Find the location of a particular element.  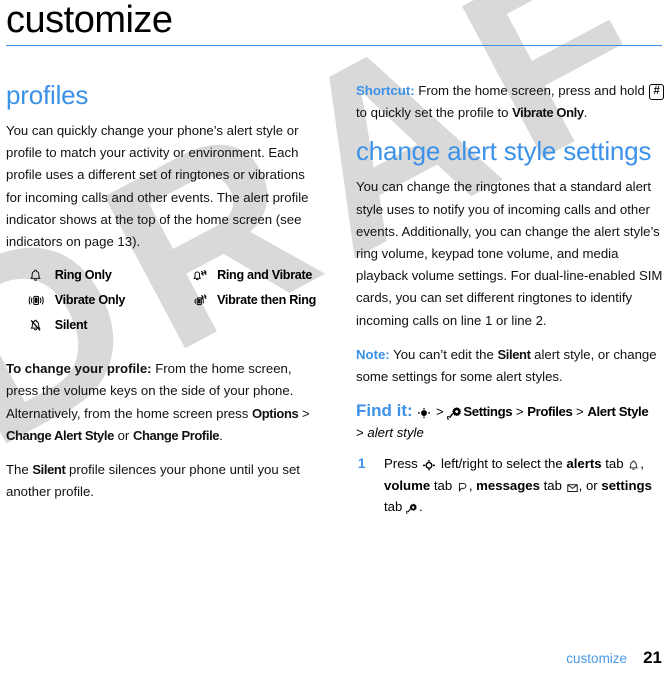

find-it-sep-4: > is located at coordinates (362, 433).